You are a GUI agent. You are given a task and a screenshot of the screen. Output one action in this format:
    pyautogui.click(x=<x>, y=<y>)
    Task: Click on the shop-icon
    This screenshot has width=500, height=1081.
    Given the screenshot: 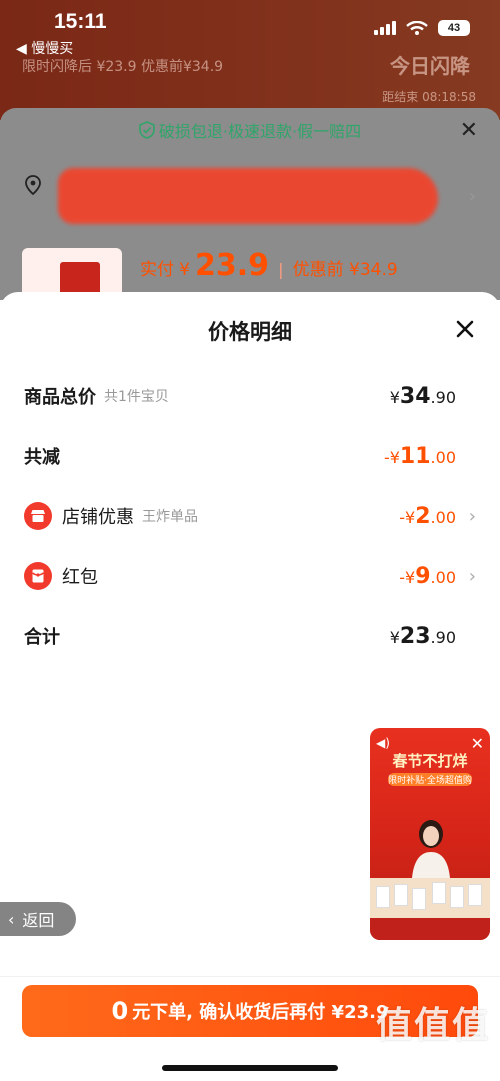 What is the action you would take?
    pyautogui.click(x=38, y=516)
    